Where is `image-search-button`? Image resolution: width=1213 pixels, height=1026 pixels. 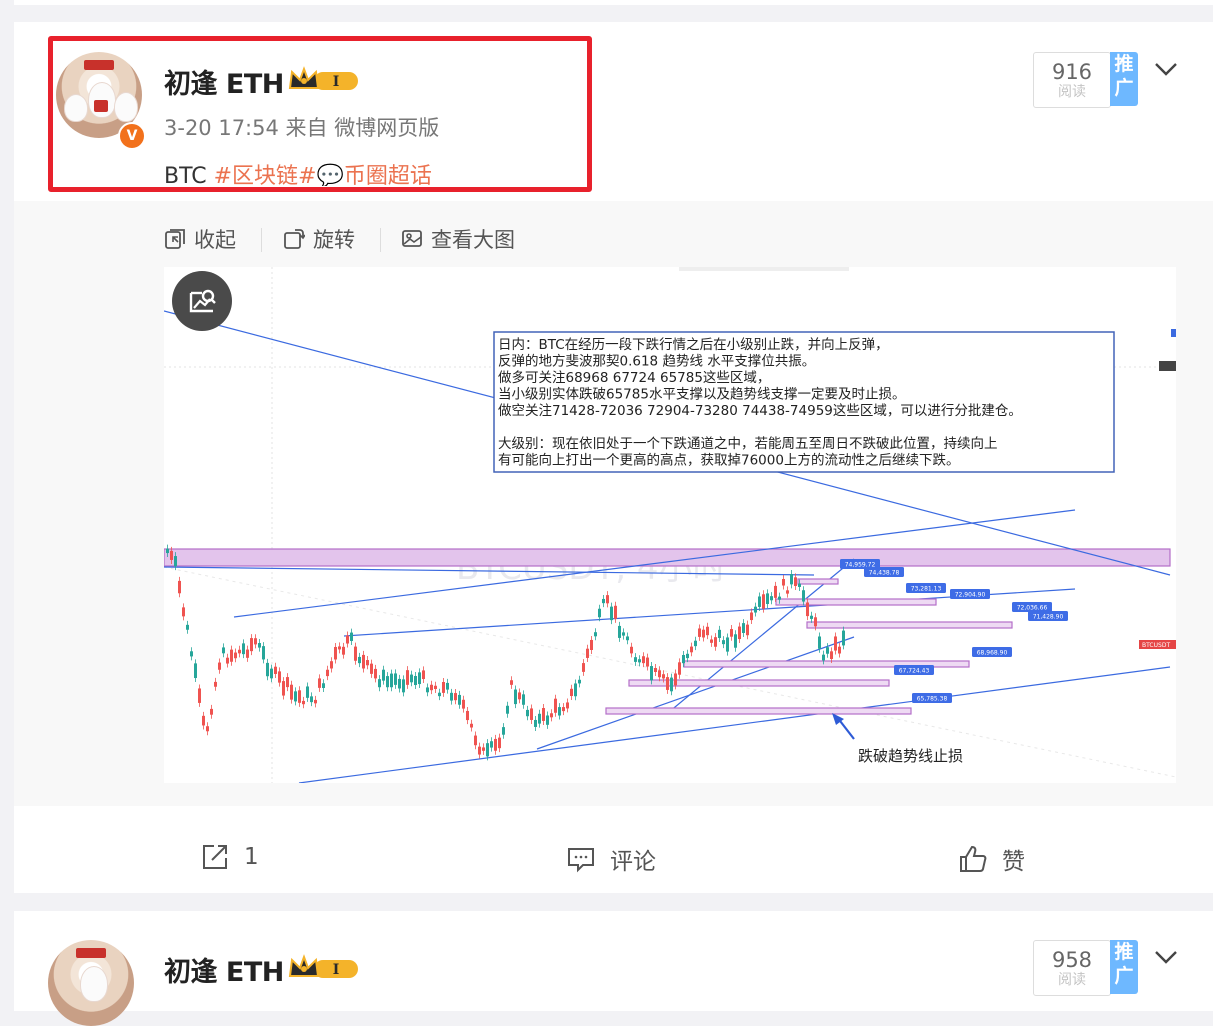
image-search-button is located at coordinates (202, 301).